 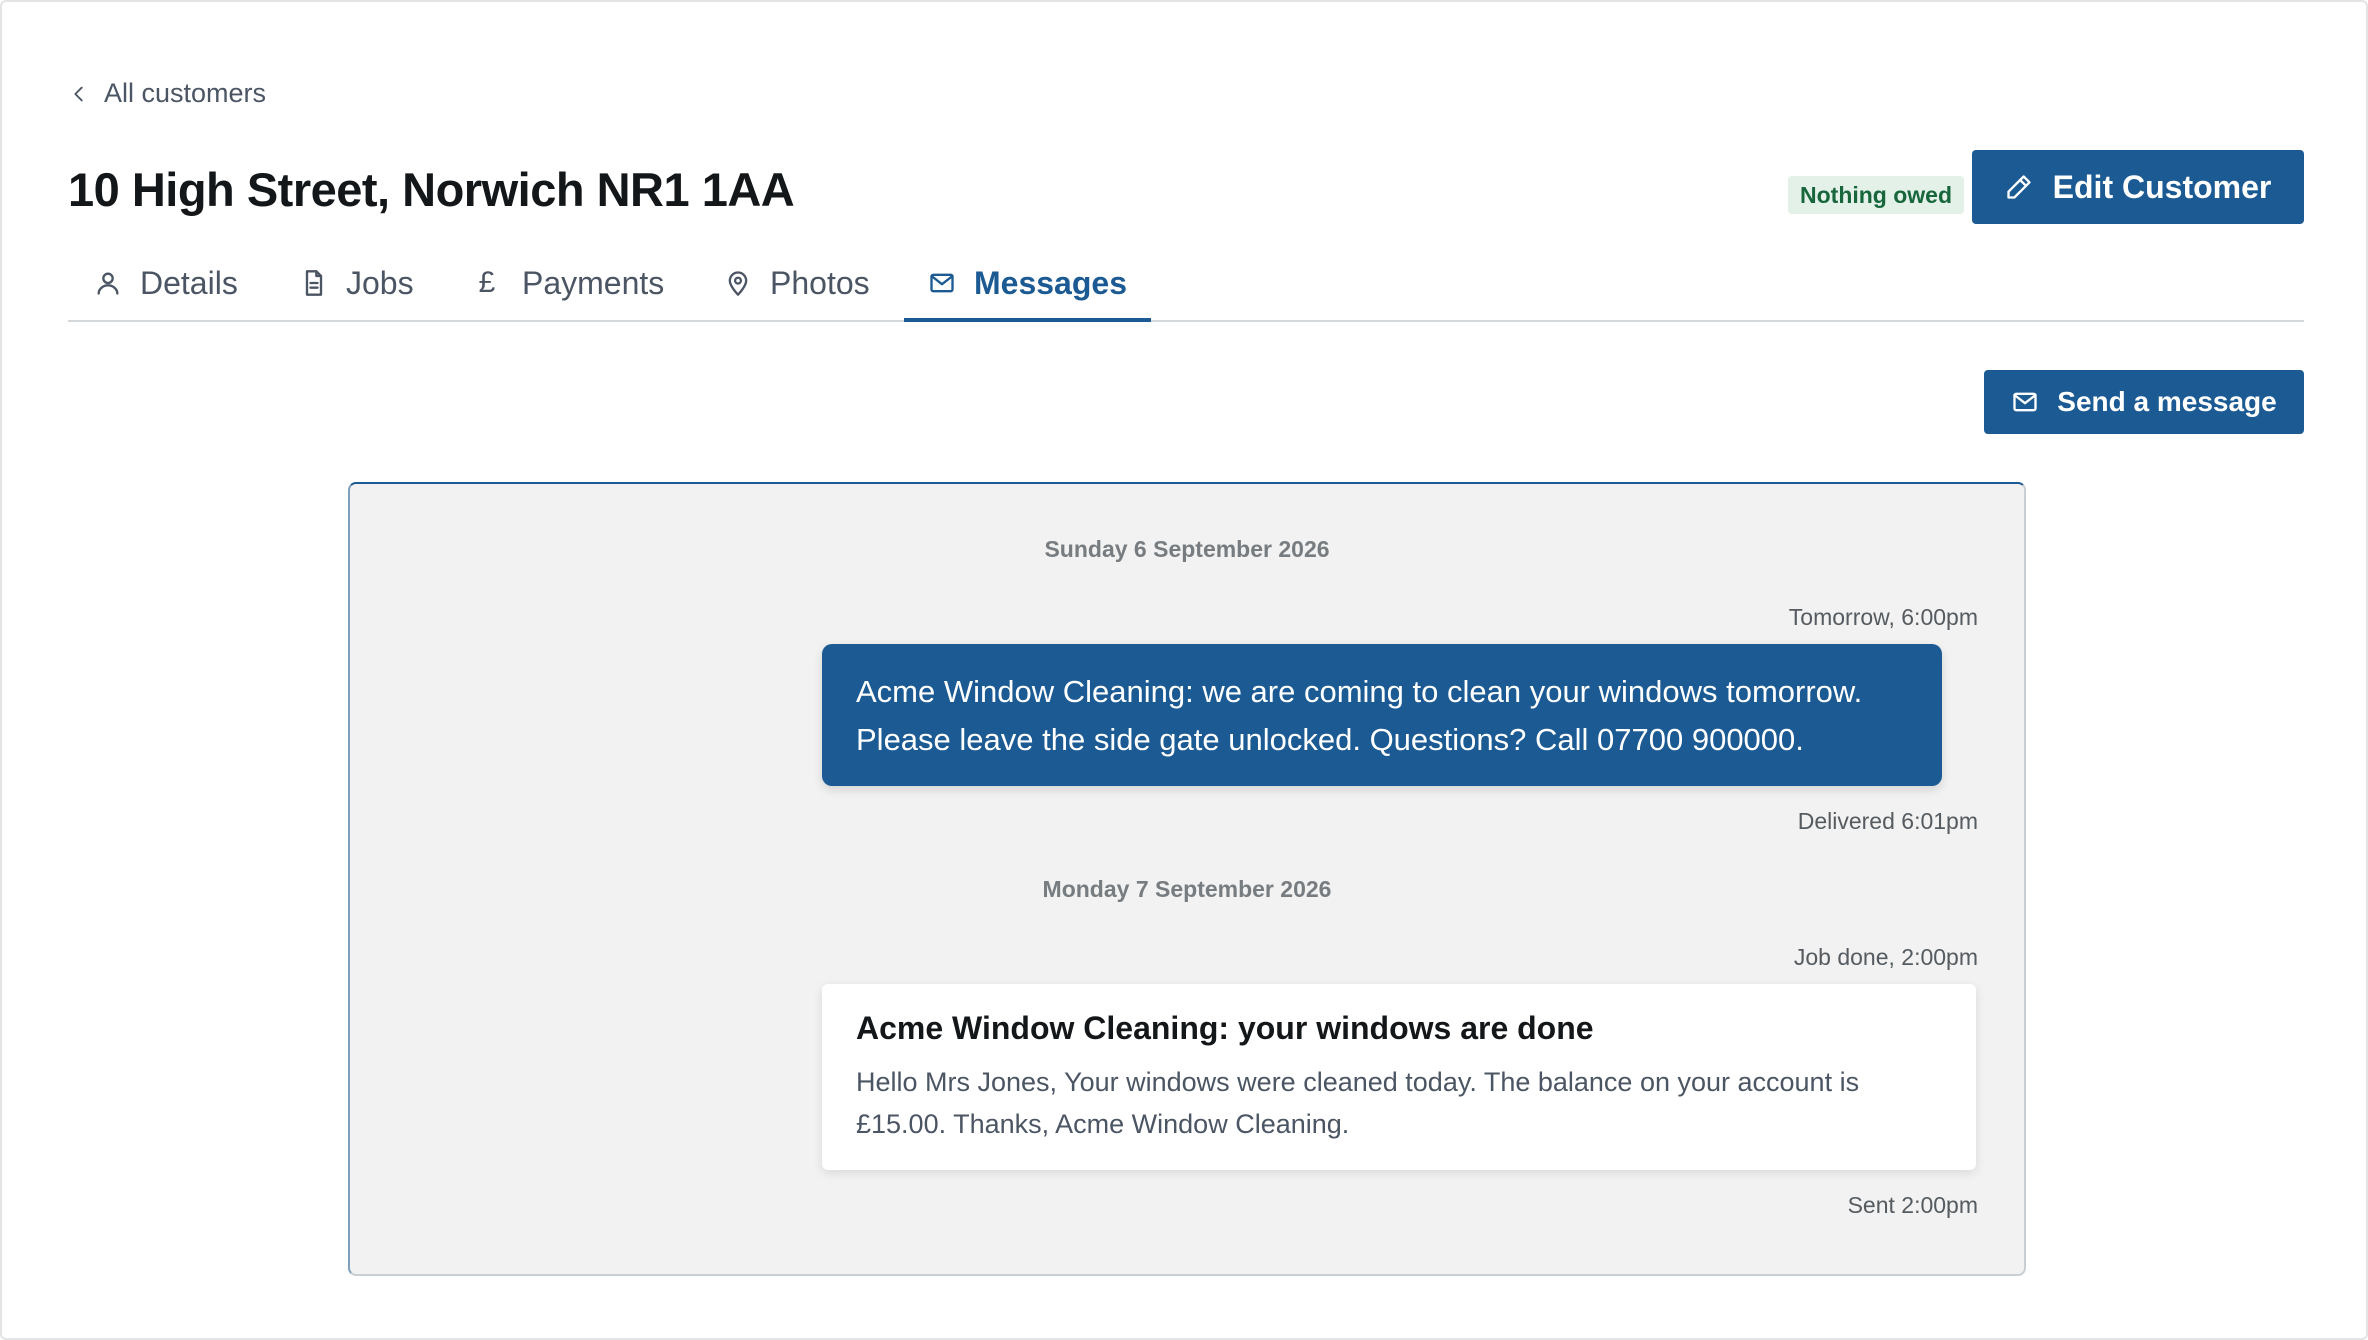 What do you see at coordinates (1887, 821) in the screenshot?
I see `message-delivery-status: Delivered 6:01pm` at bounding box center [1887, 821].